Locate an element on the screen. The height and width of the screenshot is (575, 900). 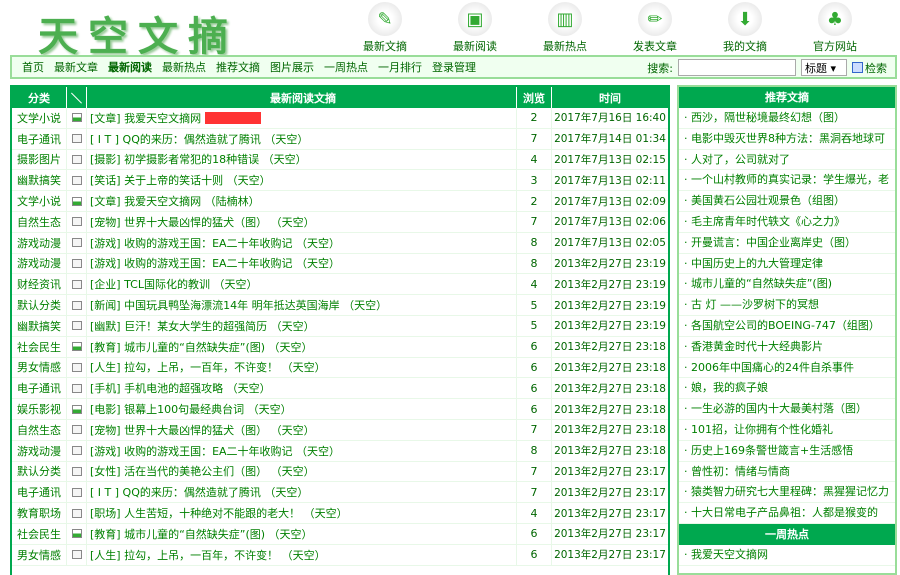
recommended-item: · 开曼谎言：中国企业离岸史（图） is located at coordinates (787, 243).